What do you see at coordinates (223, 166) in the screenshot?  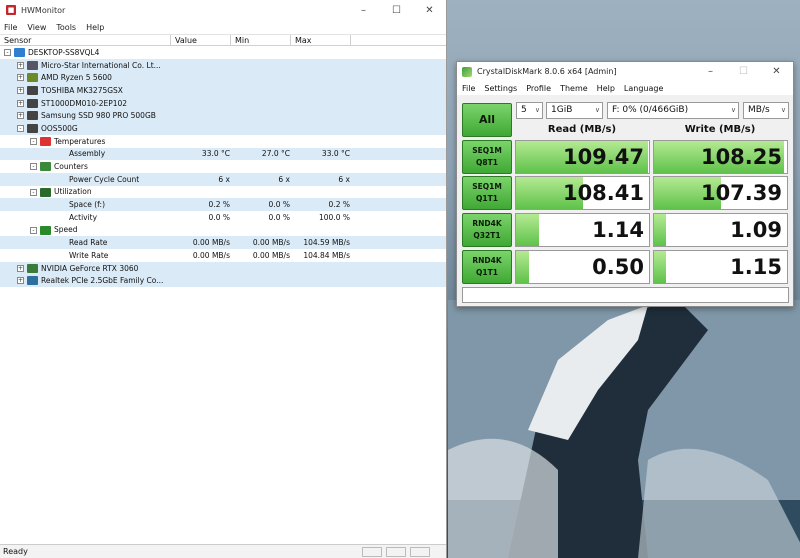 I see `tree-row: - Counters` at bounding box center [223, 166].